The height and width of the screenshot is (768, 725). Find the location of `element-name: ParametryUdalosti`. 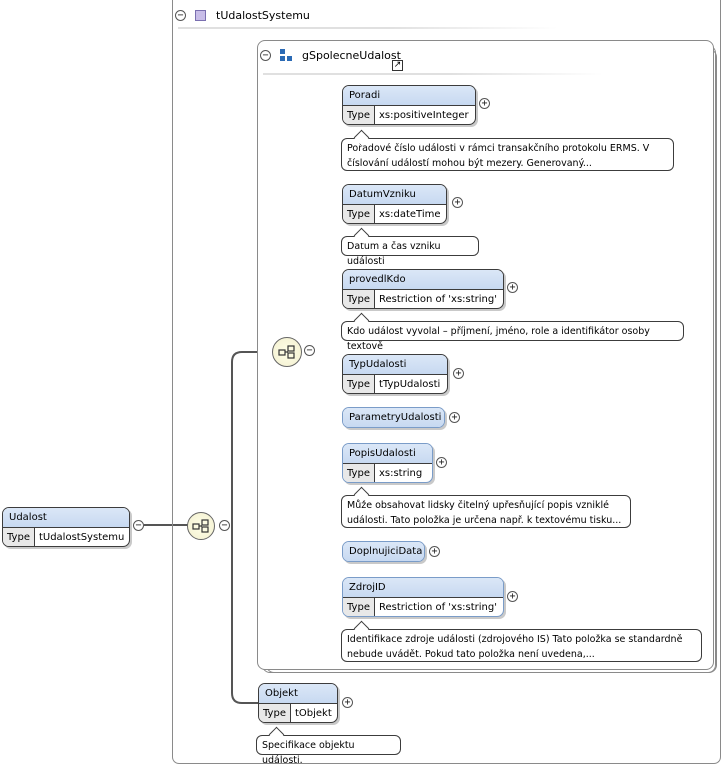

element-name: ParametryUdalosti is located at coordinates (393, 417).